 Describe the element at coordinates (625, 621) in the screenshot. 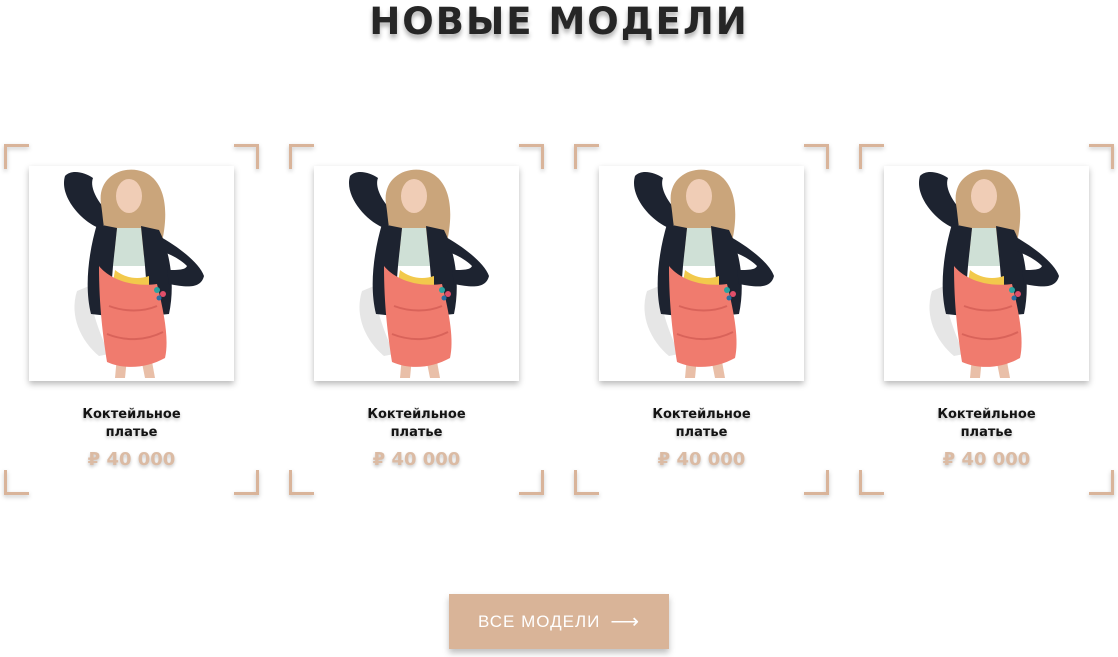

I see `arrow-right-icon: ⟶` at that location.